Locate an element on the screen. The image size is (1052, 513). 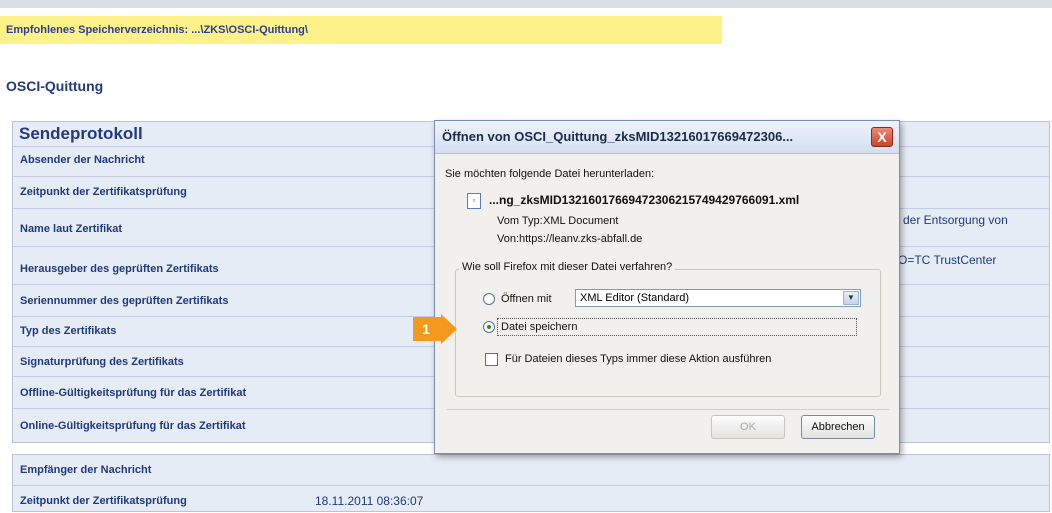
row-label-issuer: Herausgeber des geprüften Zertifikats is located at coordinates (119, 269).